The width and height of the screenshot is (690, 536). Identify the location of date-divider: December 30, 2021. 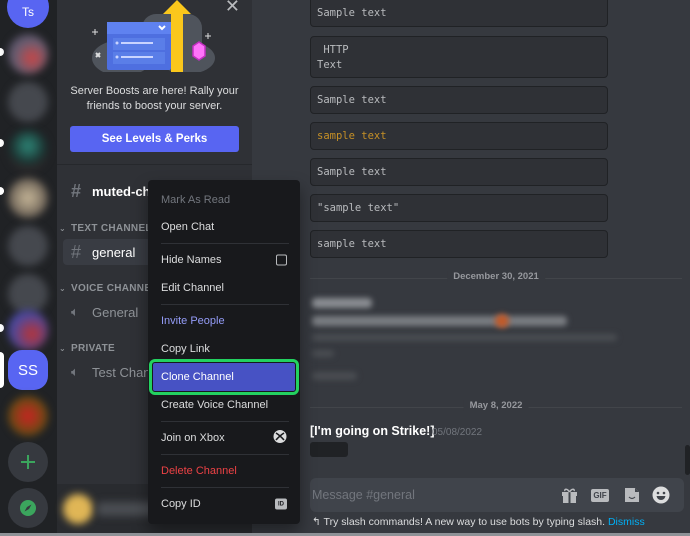
(496, 276).